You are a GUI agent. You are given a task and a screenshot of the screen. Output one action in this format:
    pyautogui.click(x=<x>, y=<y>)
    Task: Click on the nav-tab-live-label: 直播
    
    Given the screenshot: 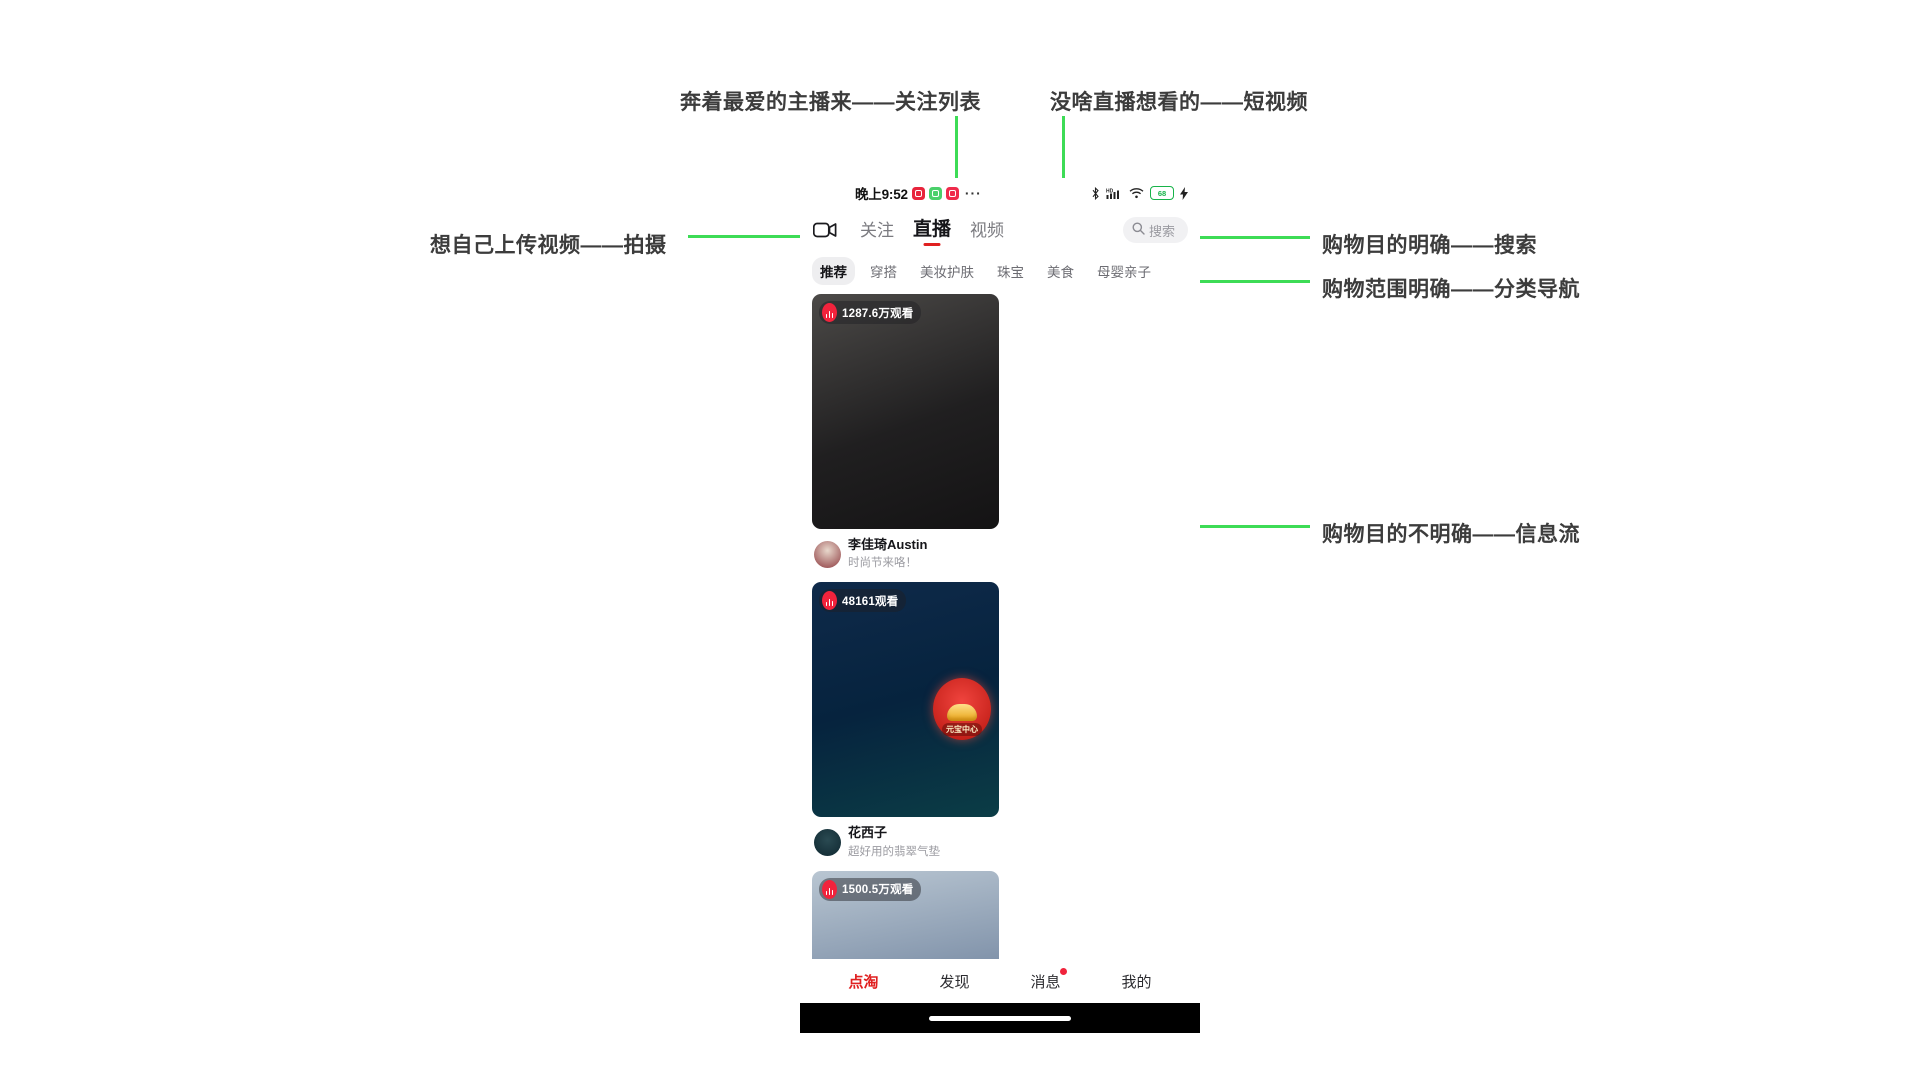 What is the action you would take?
    pyautogui.click(x=932, y=229)
    